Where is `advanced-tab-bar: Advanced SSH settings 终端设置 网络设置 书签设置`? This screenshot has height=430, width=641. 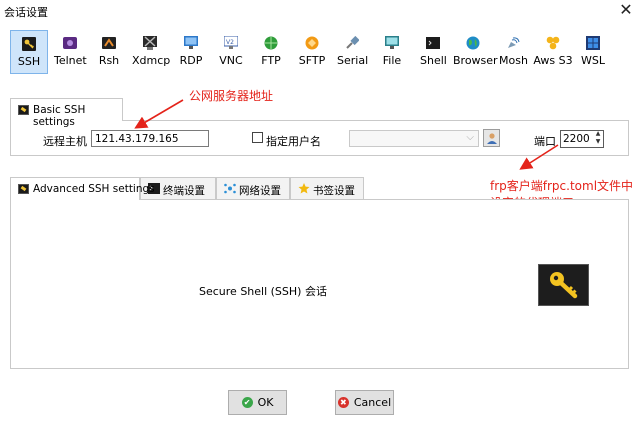 advanced-tab-bar: Advanced SSH settings 终端设置 网络设置 书签设置 is located at coordinates (190, 188).